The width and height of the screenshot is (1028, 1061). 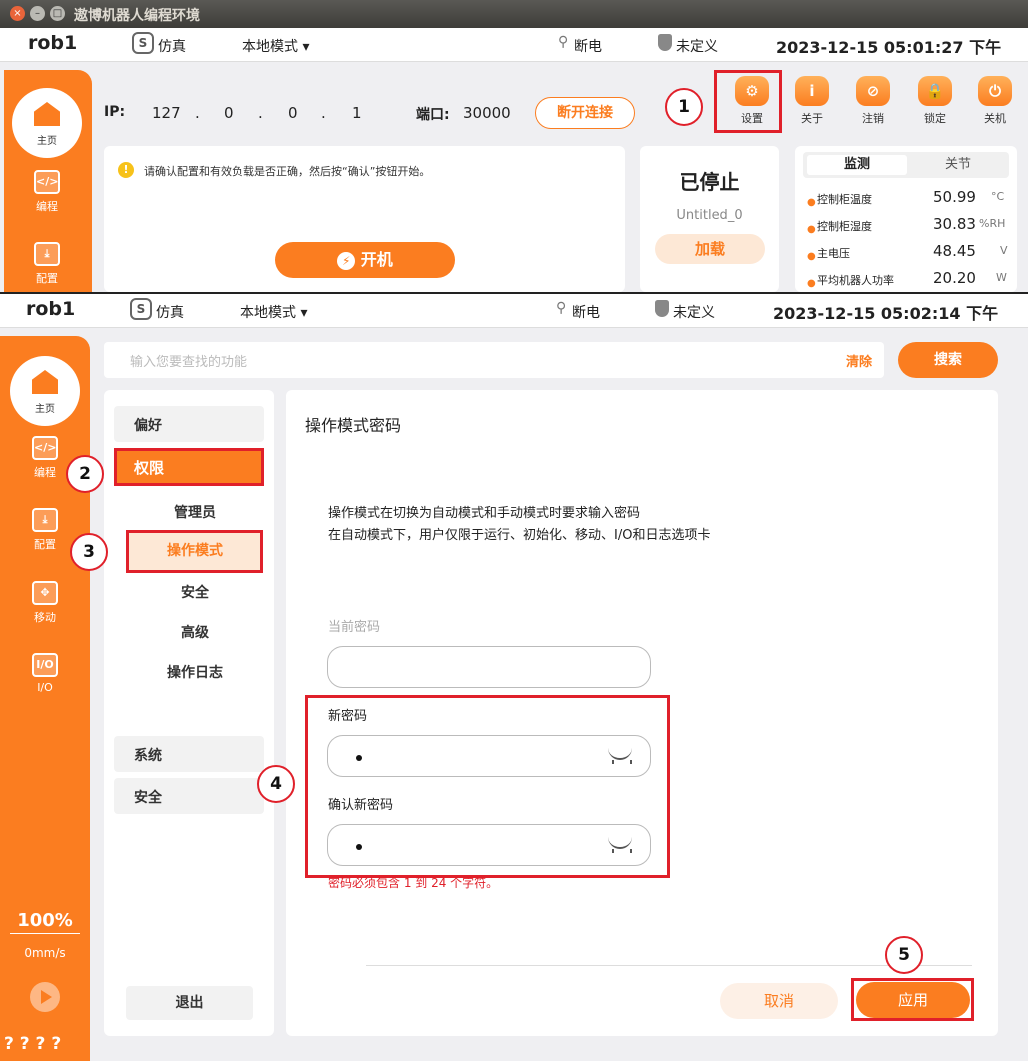 What do you see at coordinates (433, 115) in the screenshot?
I see `port-label: 端口:` at bounding box center [433, 115].